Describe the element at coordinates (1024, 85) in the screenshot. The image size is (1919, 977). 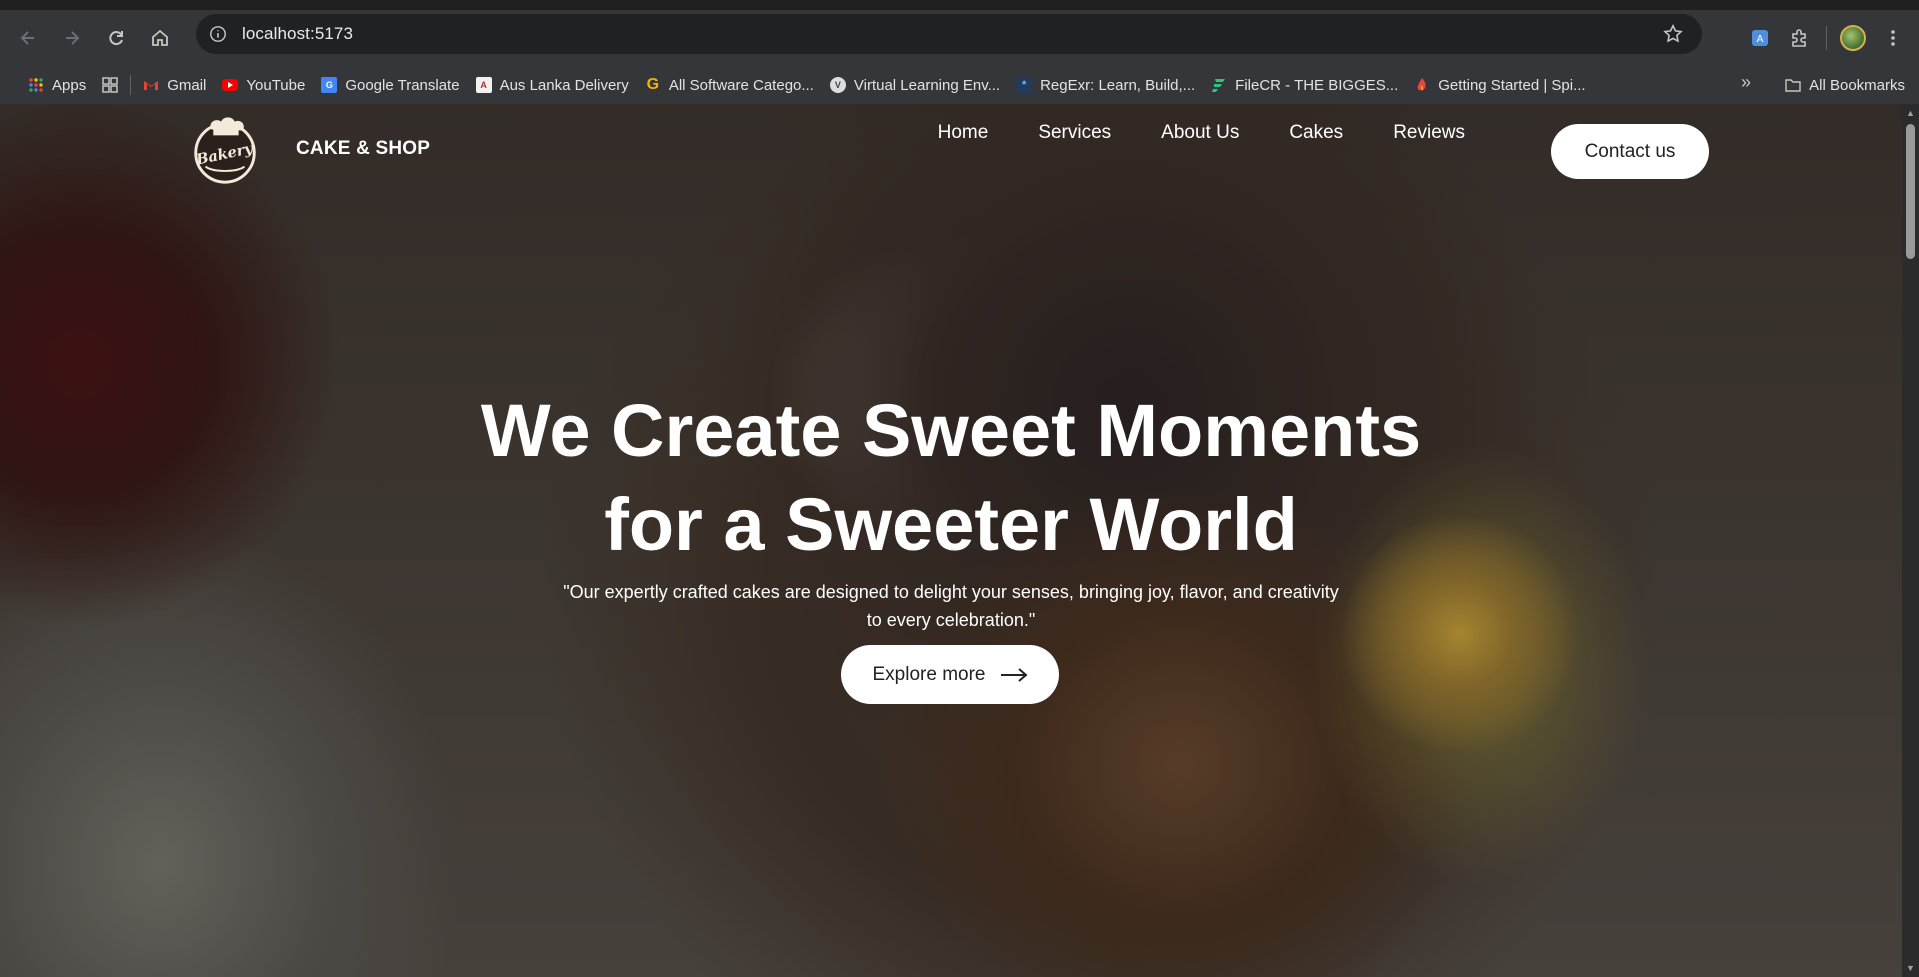
I see `regexr-icon: *` at that location.